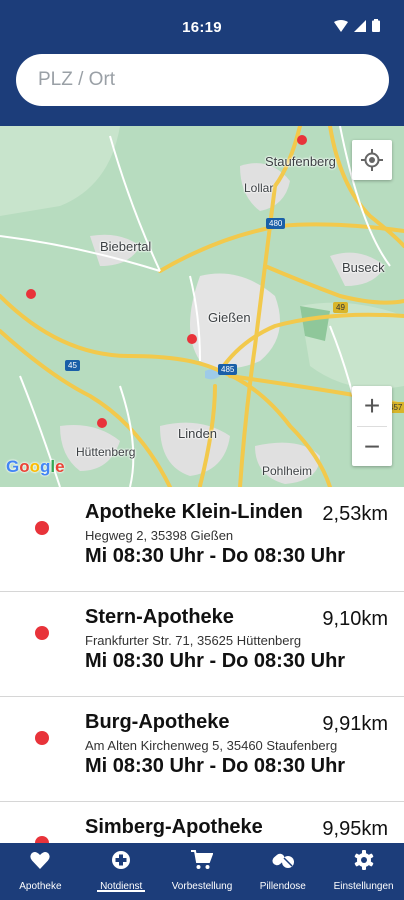 The image size is (404, 900). Describe the element at coordinates (121, 891) in the screenshot. I see `active-tab-indicator` at that location.